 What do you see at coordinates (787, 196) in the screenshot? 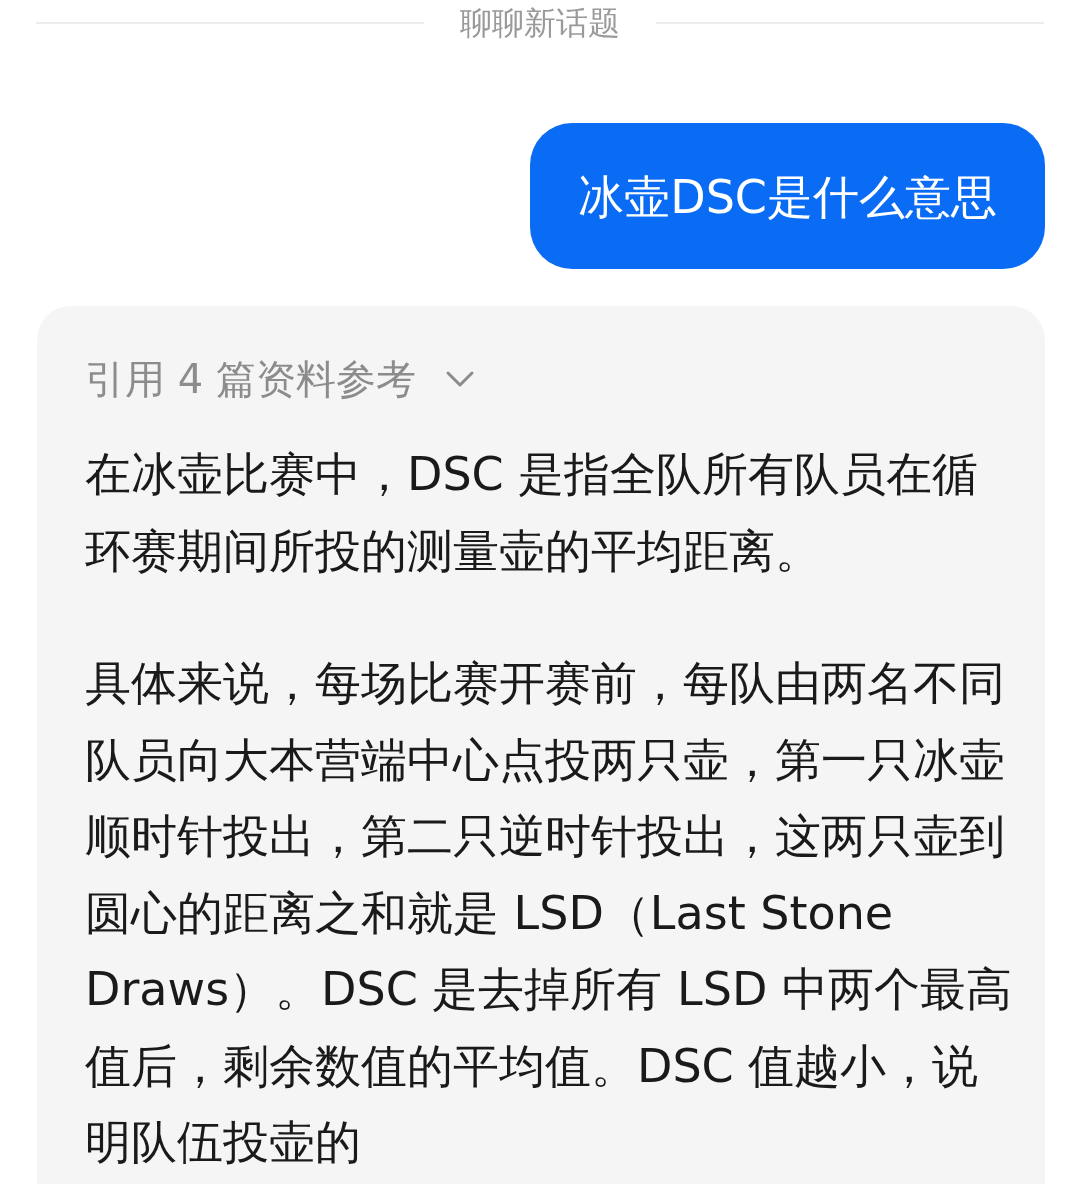
I see `user-message-bubble: 冰壶DSC是什么意思` at bounding box center [787, 196].